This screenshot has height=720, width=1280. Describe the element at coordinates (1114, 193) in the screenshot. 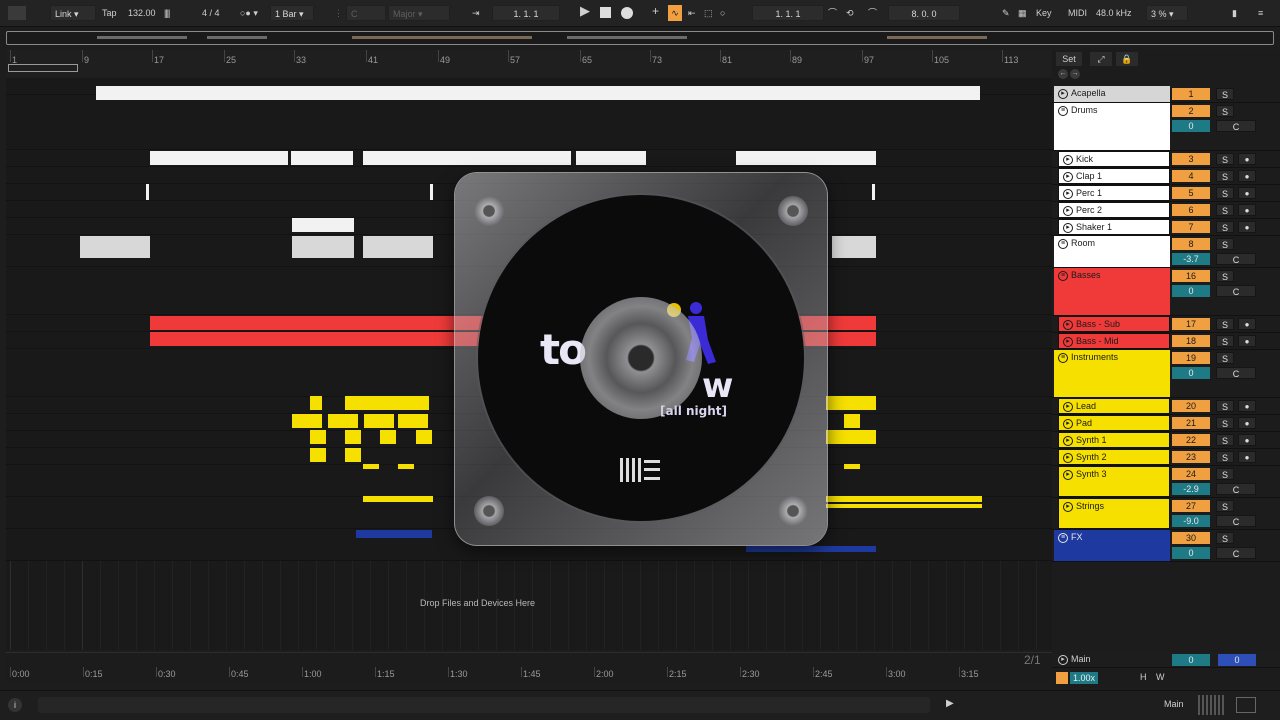

I see `track-name-cell: ▸ Perc 1` at that location.